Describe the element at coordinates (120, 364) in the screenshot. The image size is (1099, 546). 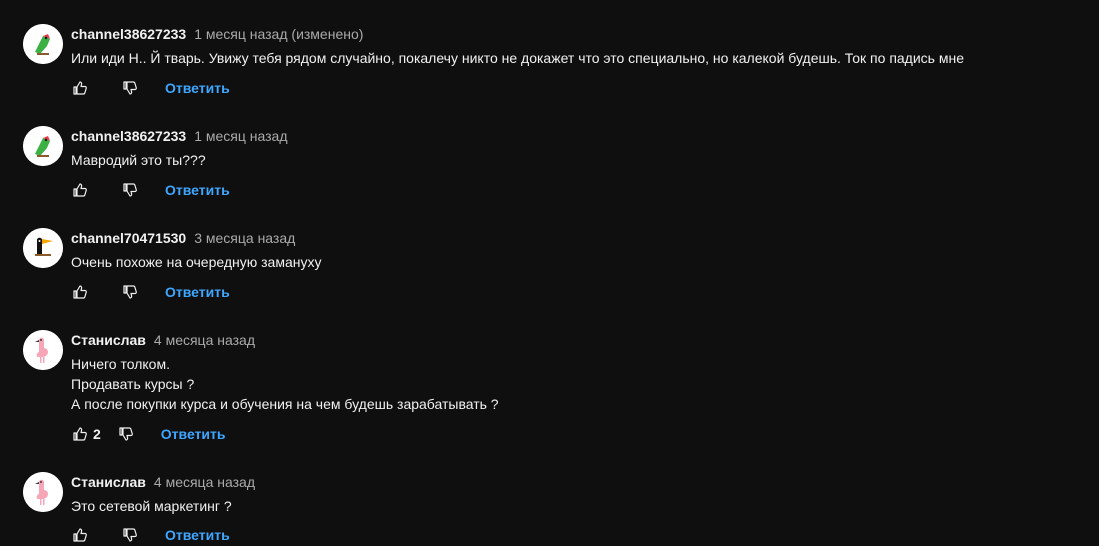
I see `comment-line: Ничего толком.` at that location.